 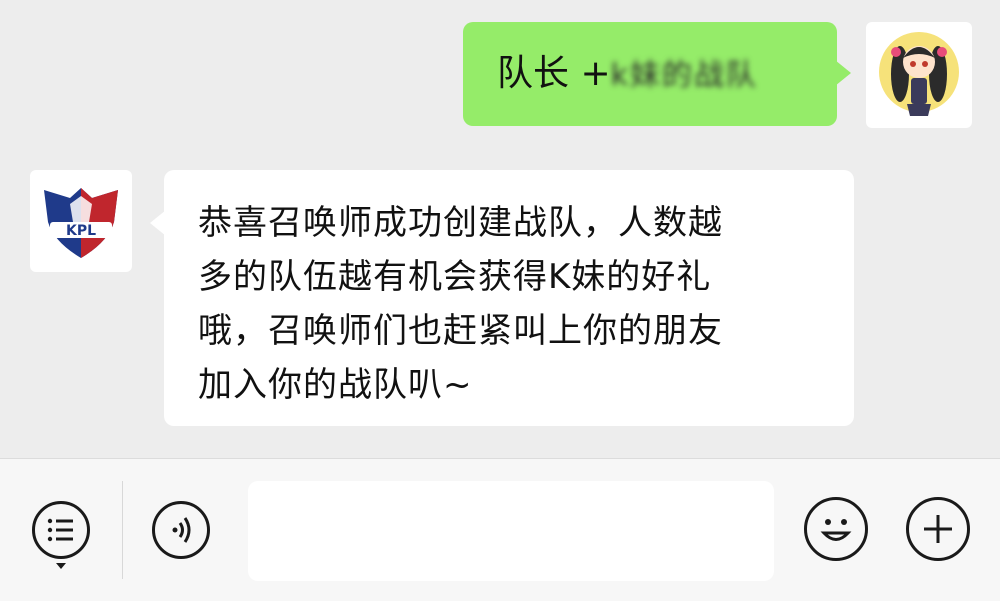 I want to click on emoji-button, so click(x=836, y=529).